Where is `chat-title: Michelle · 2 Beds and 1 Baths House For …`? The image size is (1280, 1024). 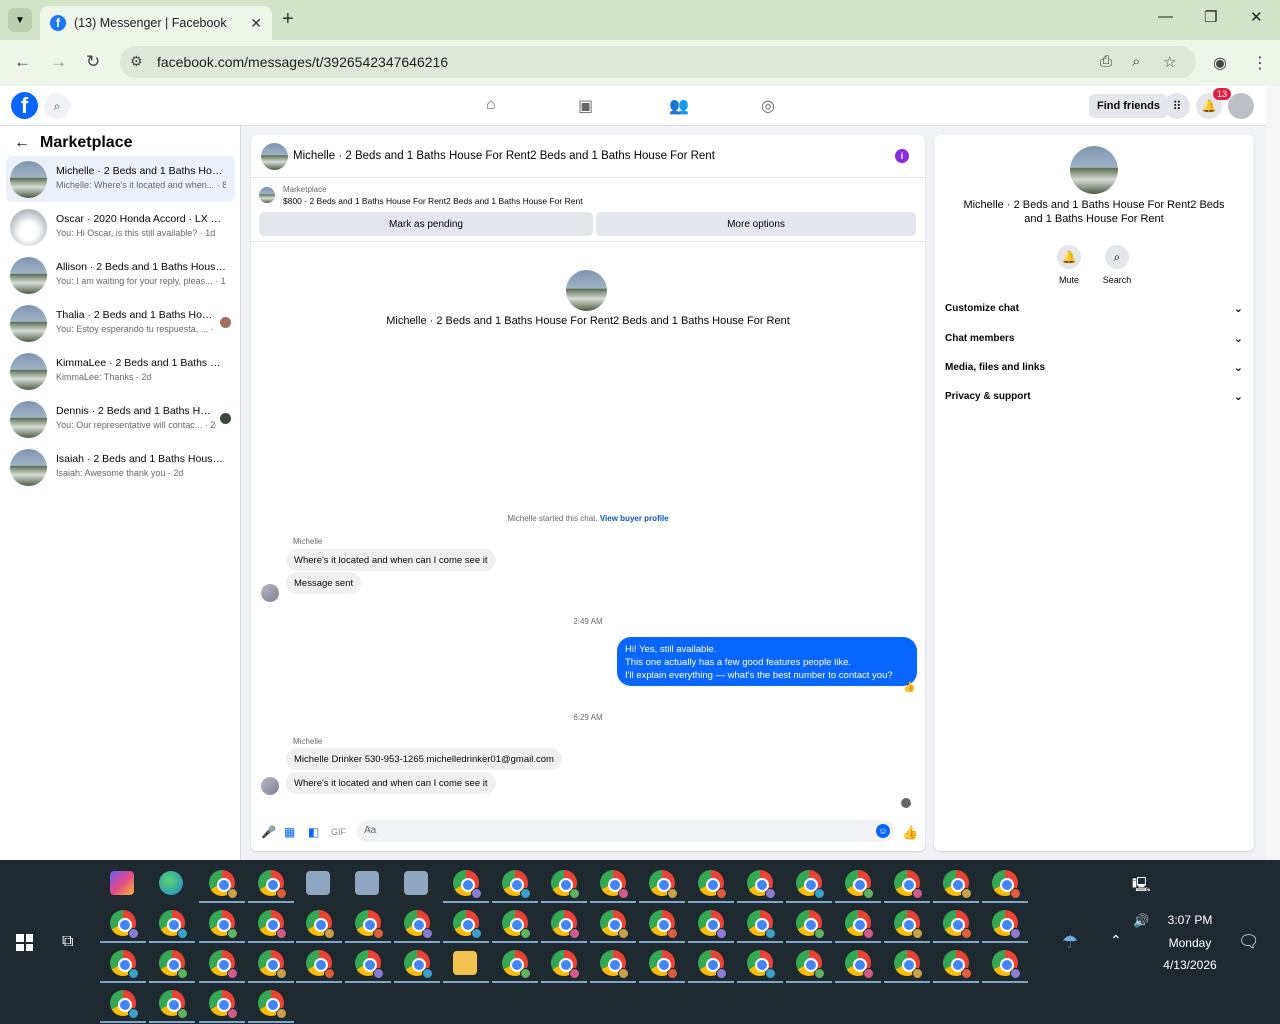 chat-title: Michelle · 2 Beds and 1 Baths House For … is located at coordinates (504, 156).